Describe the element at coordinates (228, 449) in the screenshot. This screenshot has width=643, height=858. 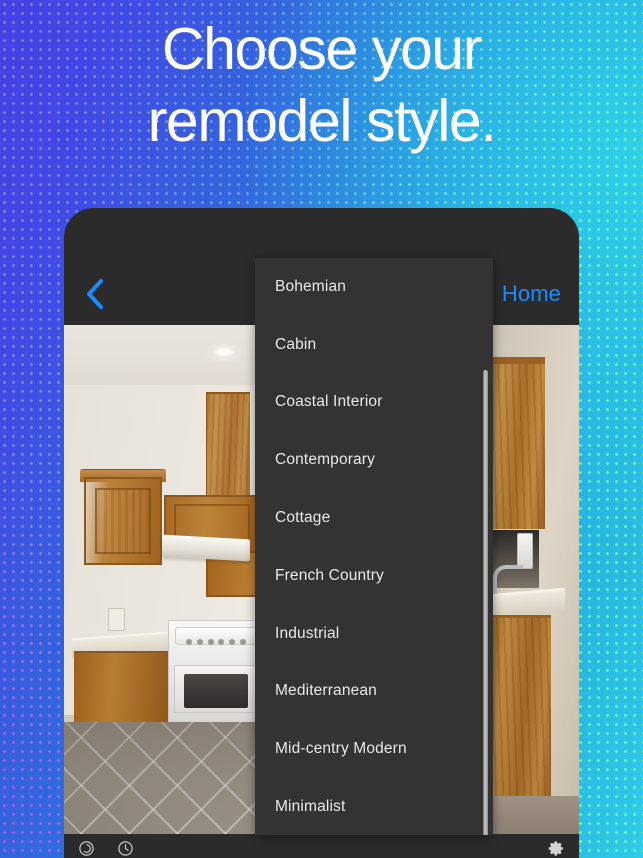
I see `photo-tall-cabinet` at that location.